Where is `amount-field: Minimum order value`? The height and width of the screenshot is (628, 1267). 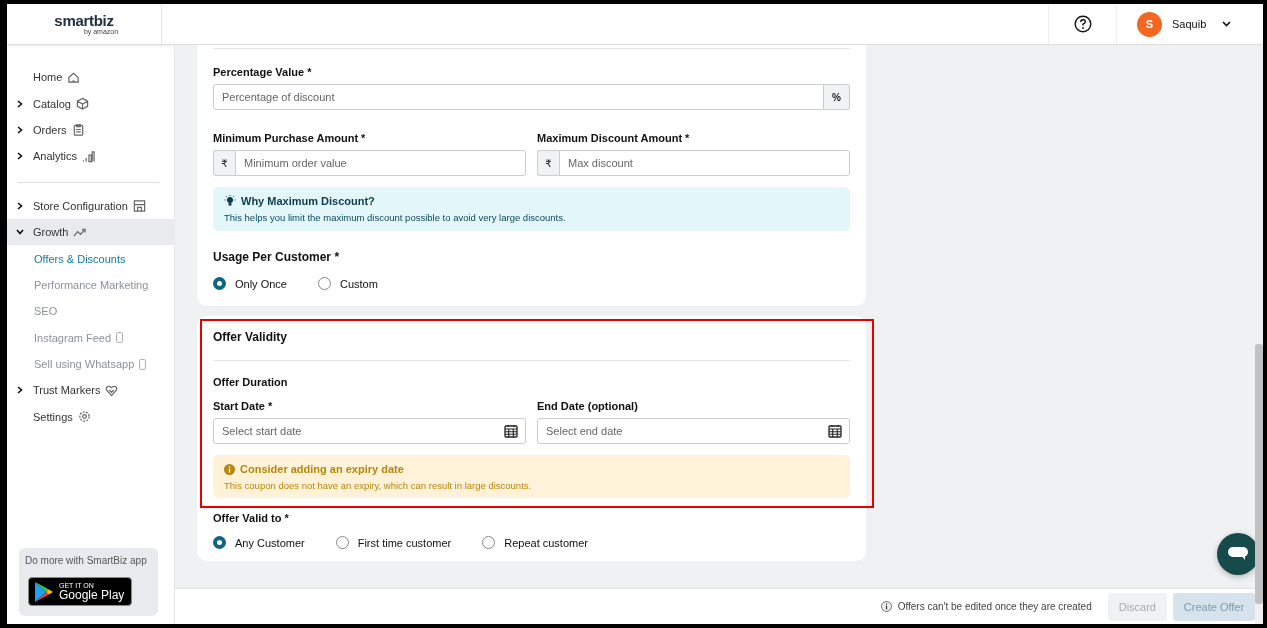
amount-field: Minimum order value is located at coordinates (380, 163).